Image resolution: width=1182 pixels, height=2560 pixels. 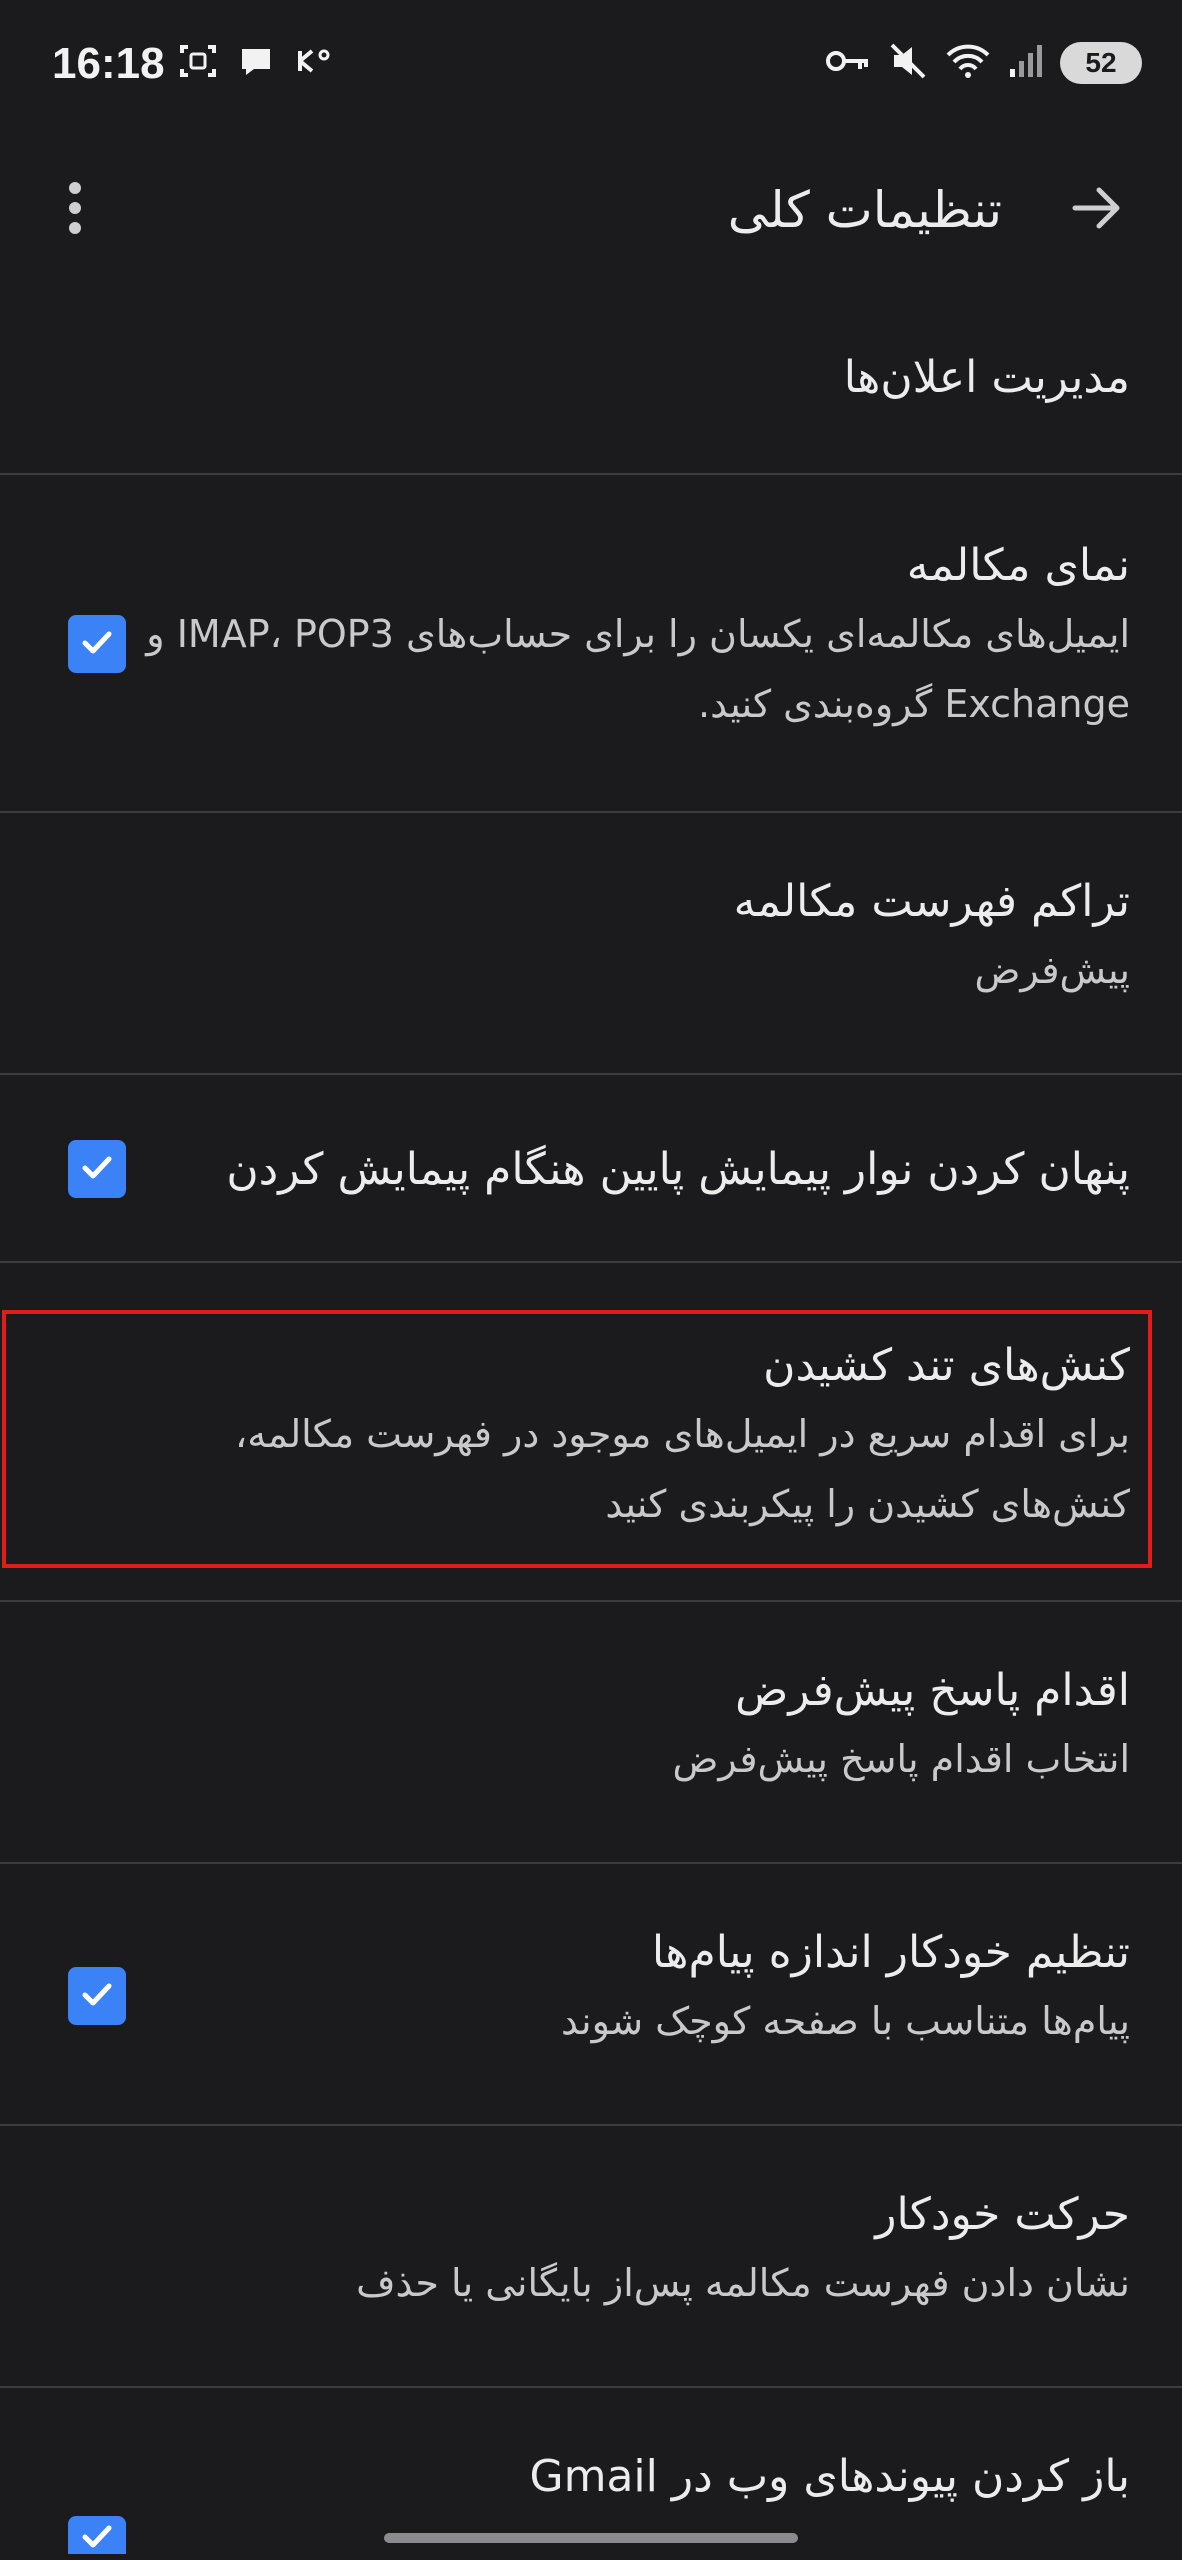 I want to click on auto-fit-checkbox, so click(x=97, y=1996).